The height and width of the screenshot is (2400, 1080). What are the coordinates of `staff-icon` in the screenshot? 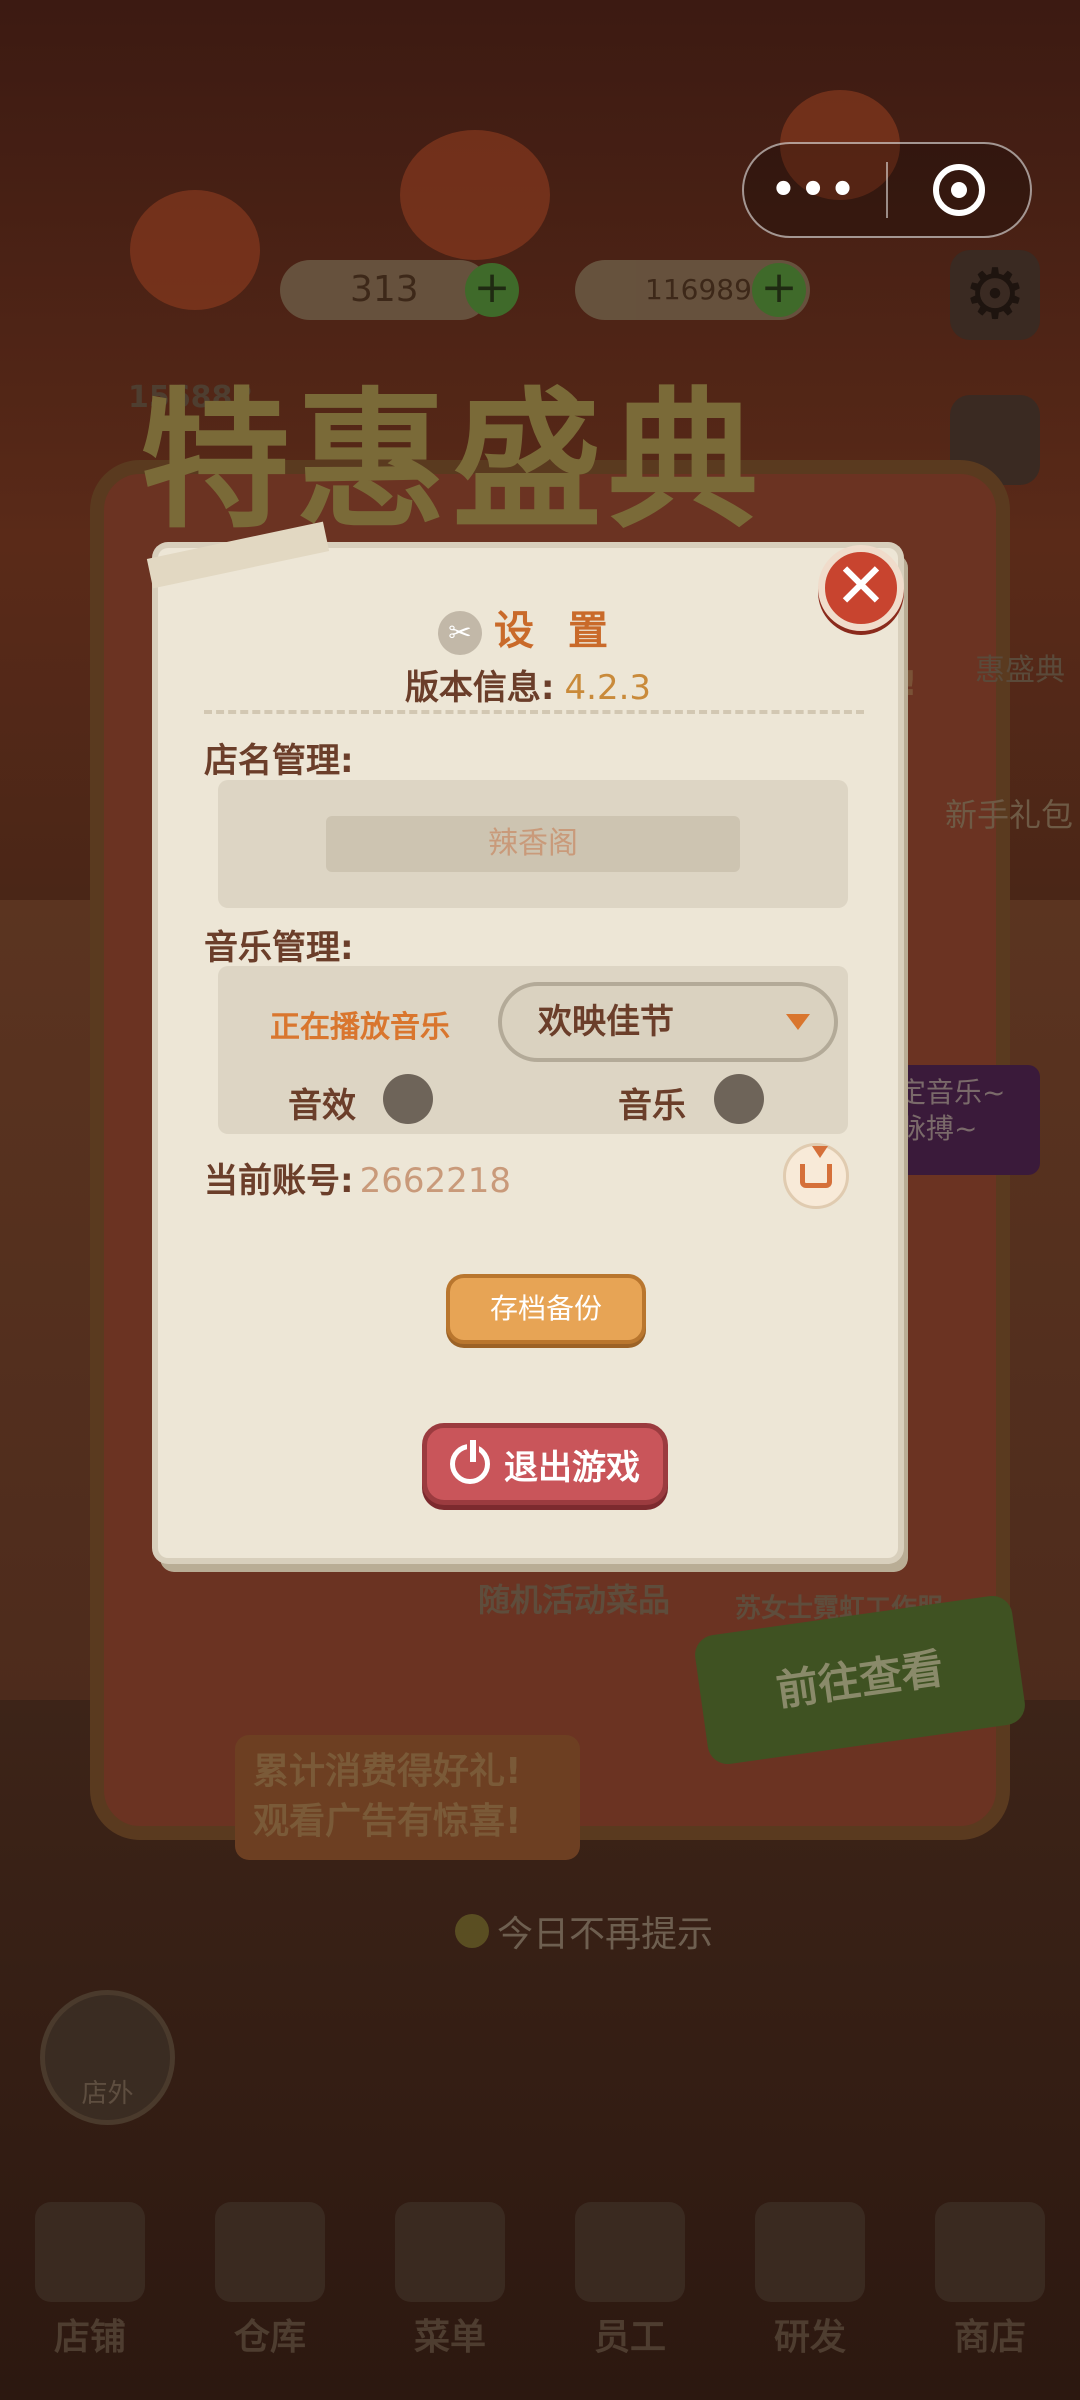 It's located at (630, 2252).